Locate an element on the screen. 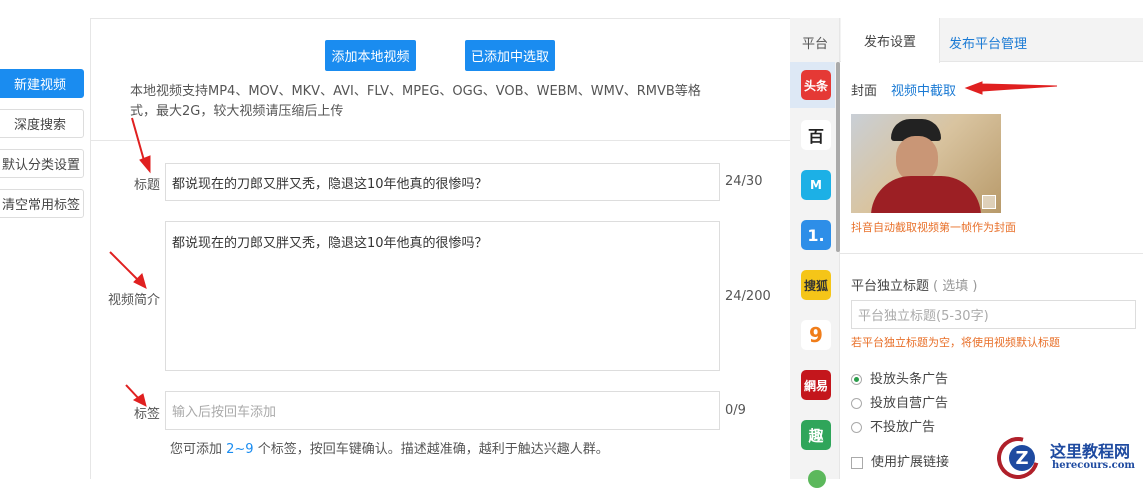 Image resolution: width=1143 pixels, height=488 pixels. arrow-cover is located at coordinates (1011, 88).